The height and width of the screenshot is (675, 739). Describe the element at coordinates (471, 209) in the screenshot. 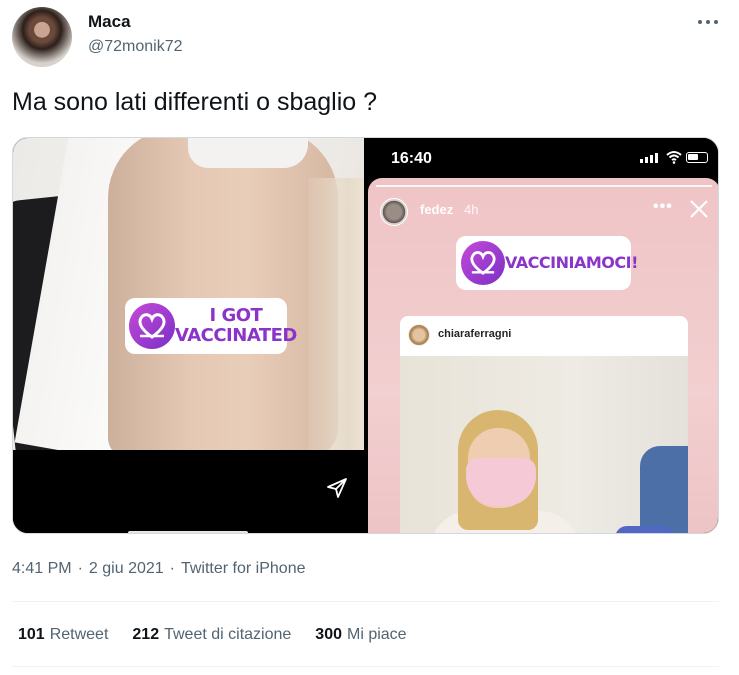

I see `story-age: 4h` at that location.